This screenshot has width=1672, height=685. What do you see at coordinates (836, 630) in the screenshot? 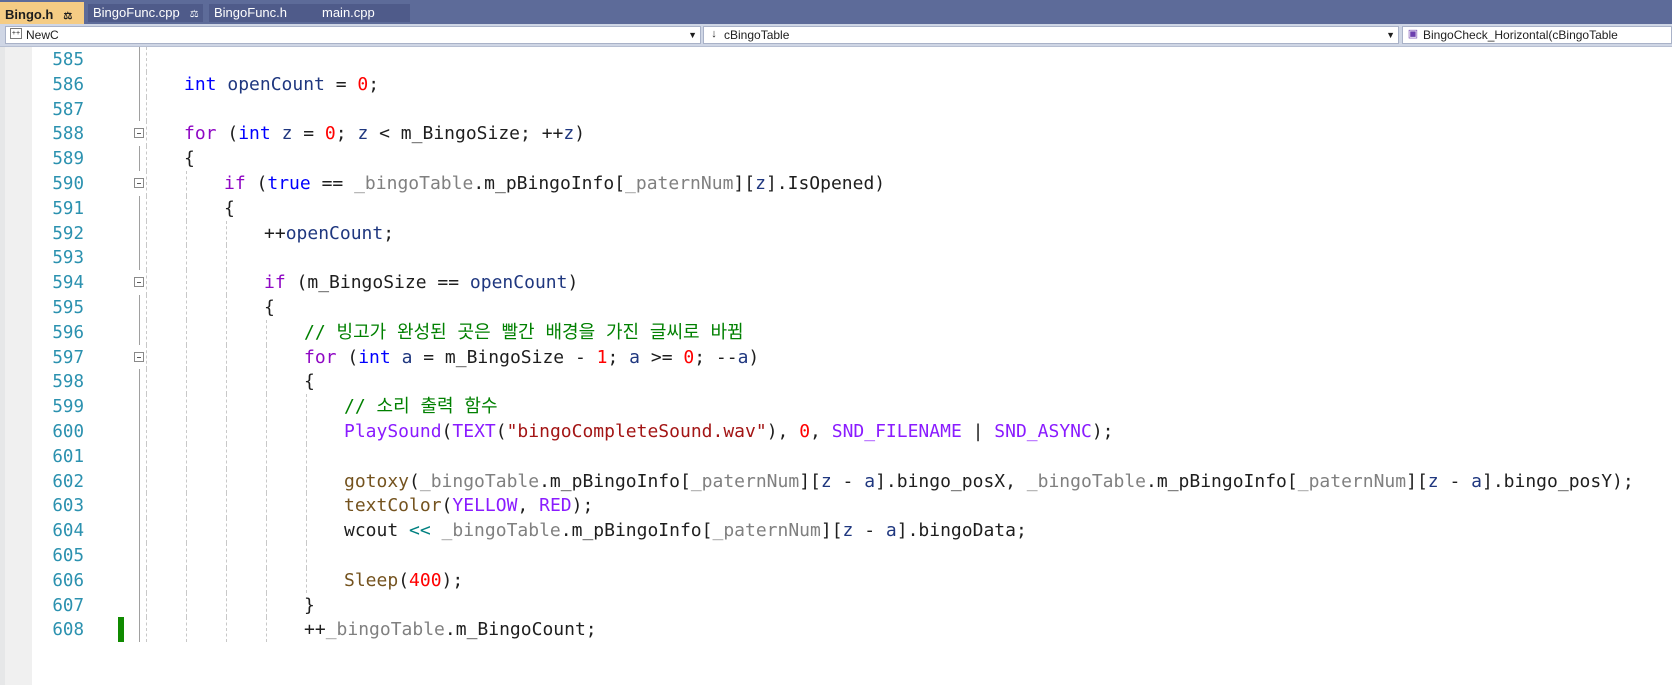
I see `code-line: 608 ++_bingoTable.m_BingoCount;` at bounding box center [836, 630].